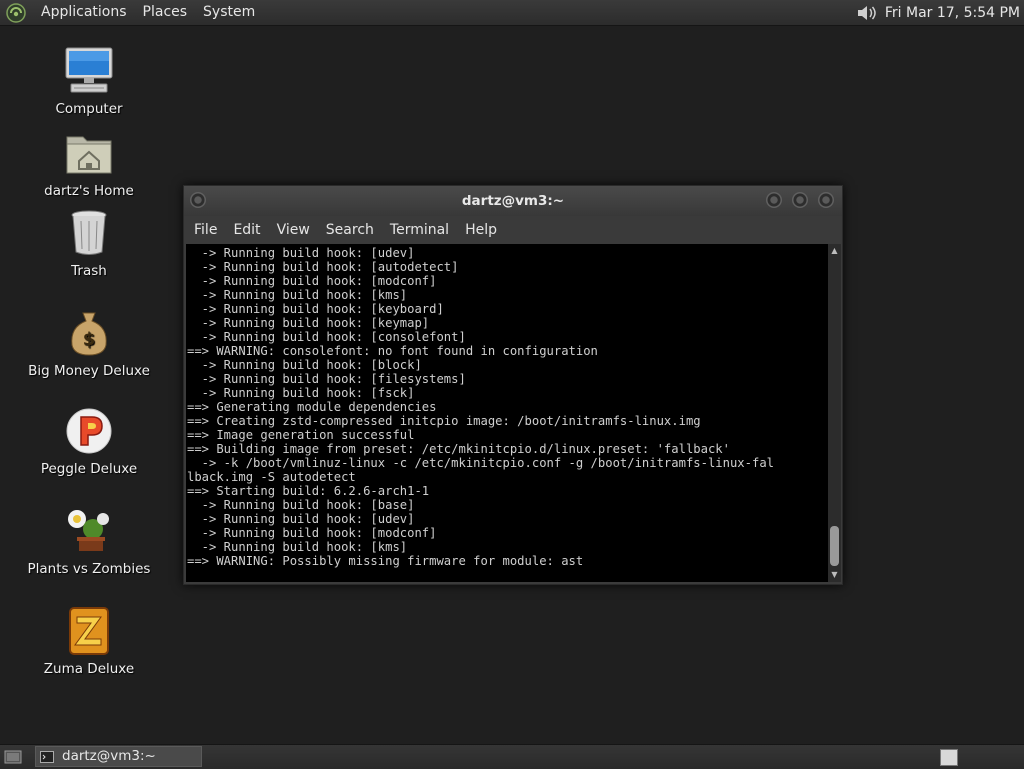 The image size is (1024, 769). What do you see at coordinates (419, 230) in the screenshot?
I see `menu-terminal: Terminal` at bounding box center [419, 230].